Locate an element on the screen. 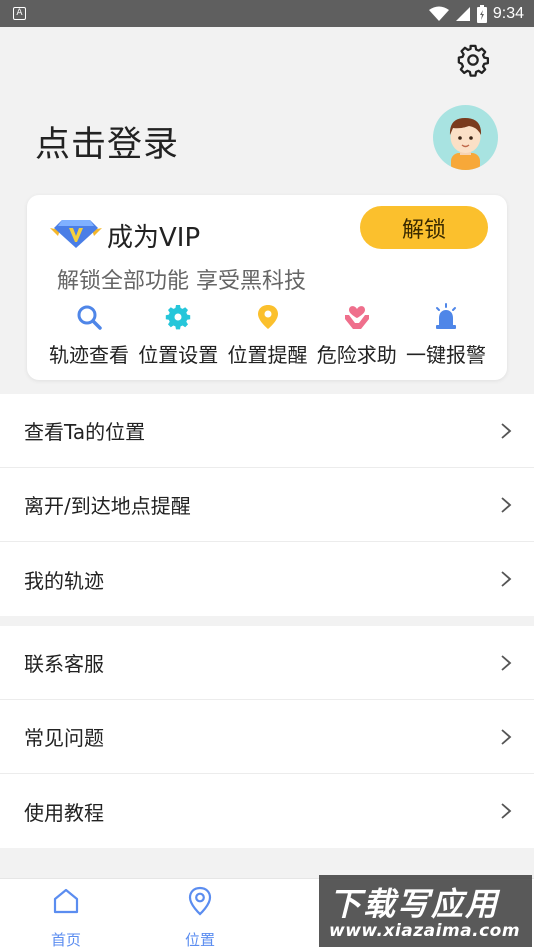 Image resolution: width=534 pixels, height=950 pixels. gear-icon is located at coordinates (178, 317).